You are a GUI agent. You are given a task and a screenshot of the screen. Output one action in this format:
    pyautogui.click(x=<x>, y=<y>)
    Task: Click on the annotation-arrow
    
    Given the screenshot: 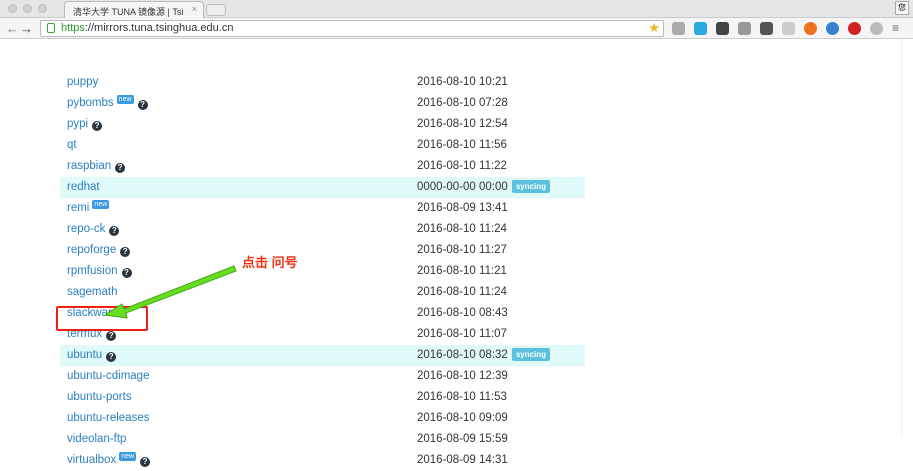 What is the action you would take?
    pyautogui.click(x=170, y=292)
    